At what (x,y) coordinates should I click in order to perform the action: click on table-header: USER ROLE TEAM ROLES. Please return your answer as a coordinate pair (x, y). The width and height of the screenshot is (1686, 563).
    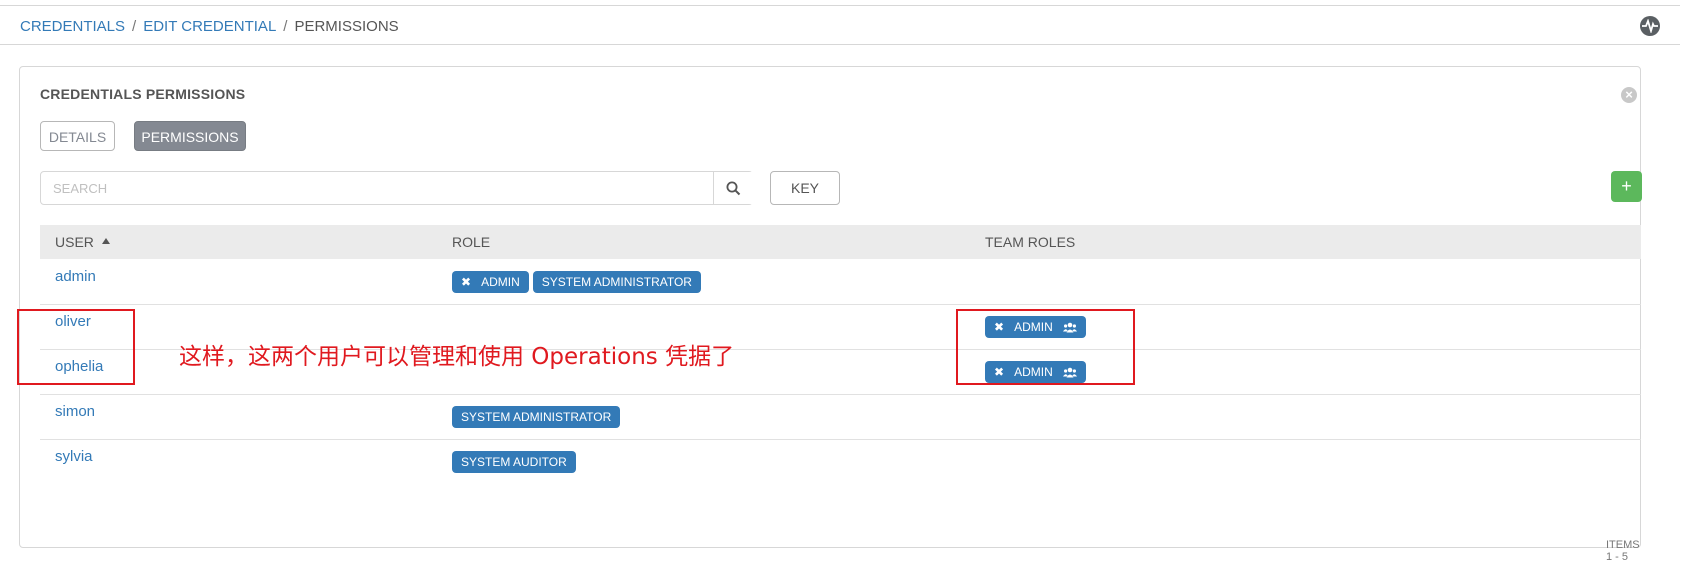
    Looking at the image, I should click on (840, 242).